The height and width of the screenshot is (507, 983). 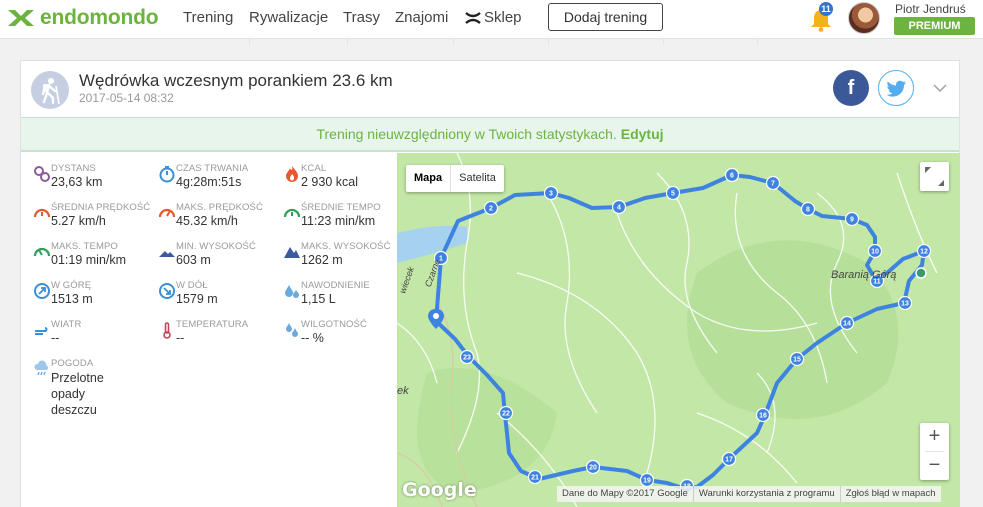 What do you see at coordinates (864, 18) in the screenshot?
I see `user-avatar` at bounding box center [864, 18].